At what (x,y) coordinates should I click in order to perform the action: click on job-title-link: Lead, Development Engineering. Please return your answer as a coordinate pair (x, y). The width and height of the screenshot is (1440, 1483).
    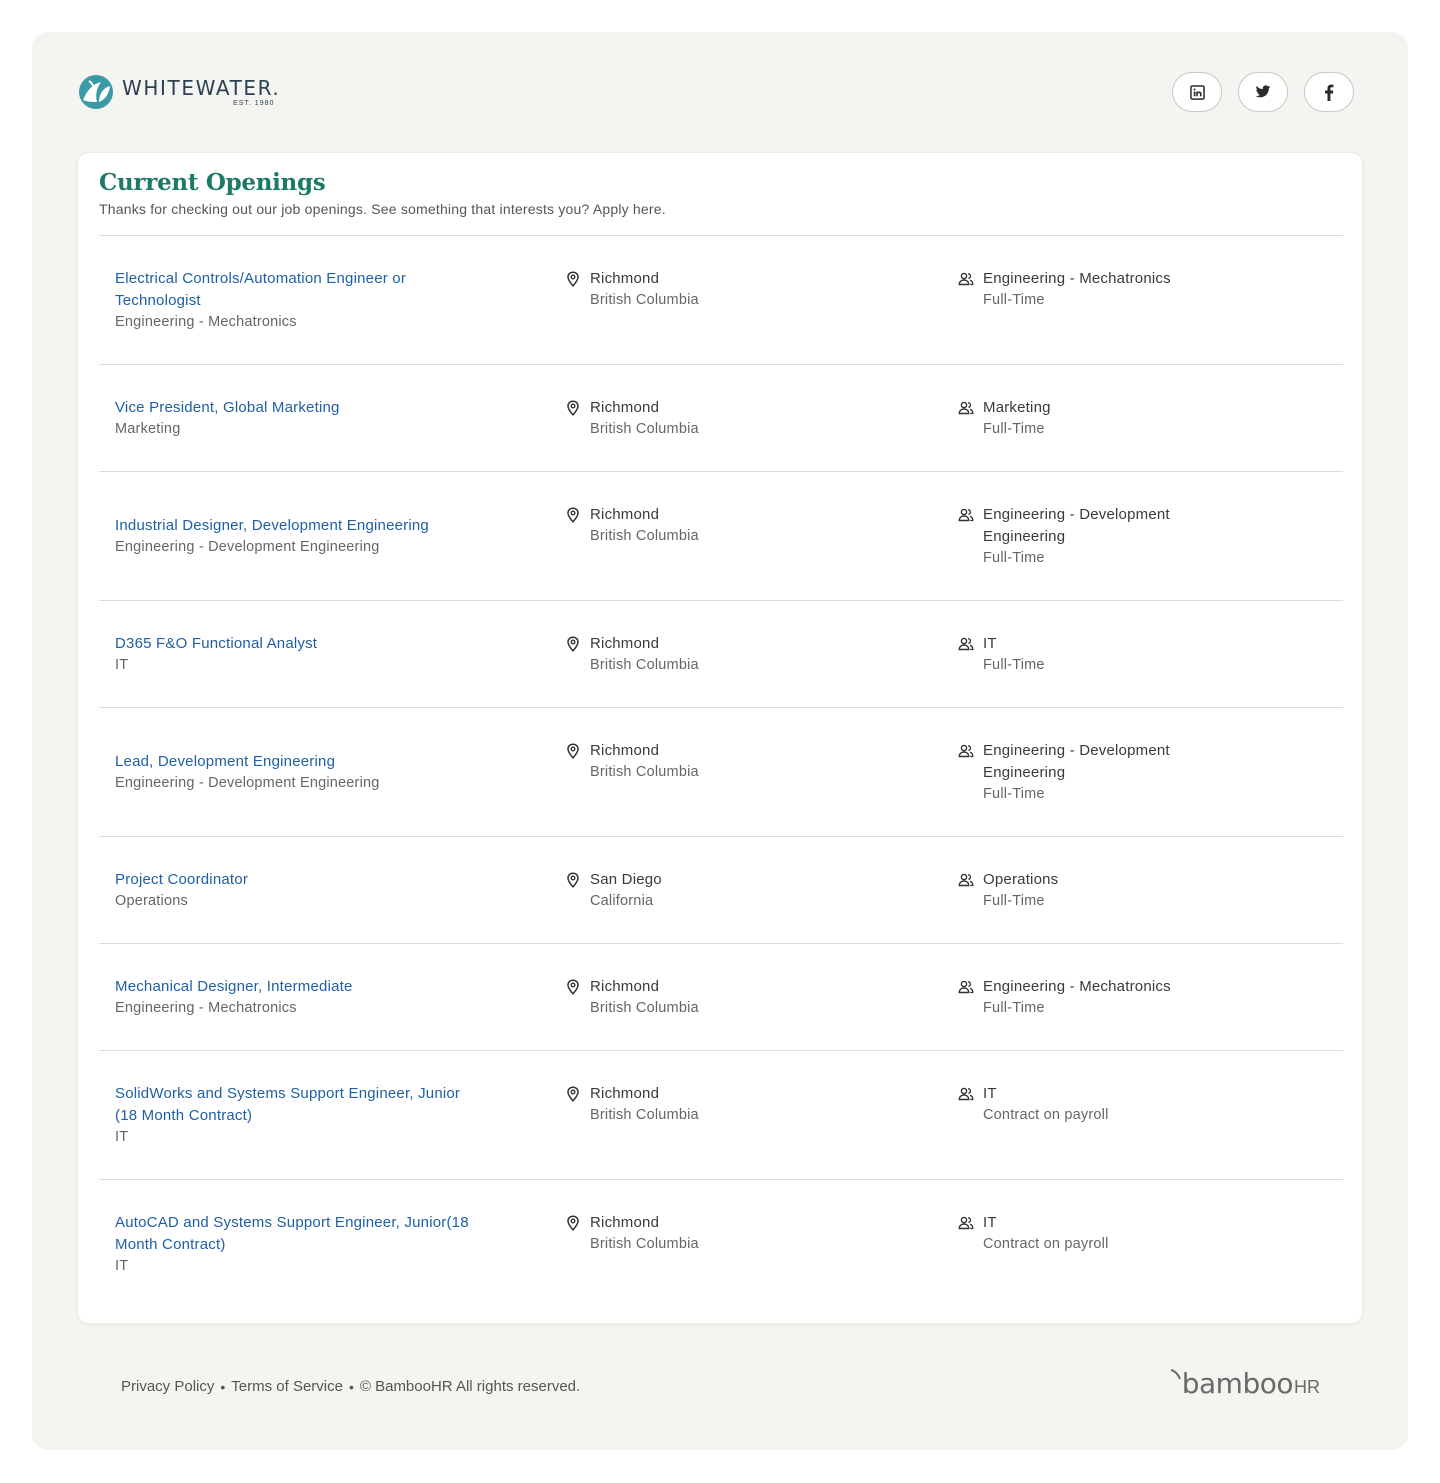
    Looking at the image, I should click on (340, 762).